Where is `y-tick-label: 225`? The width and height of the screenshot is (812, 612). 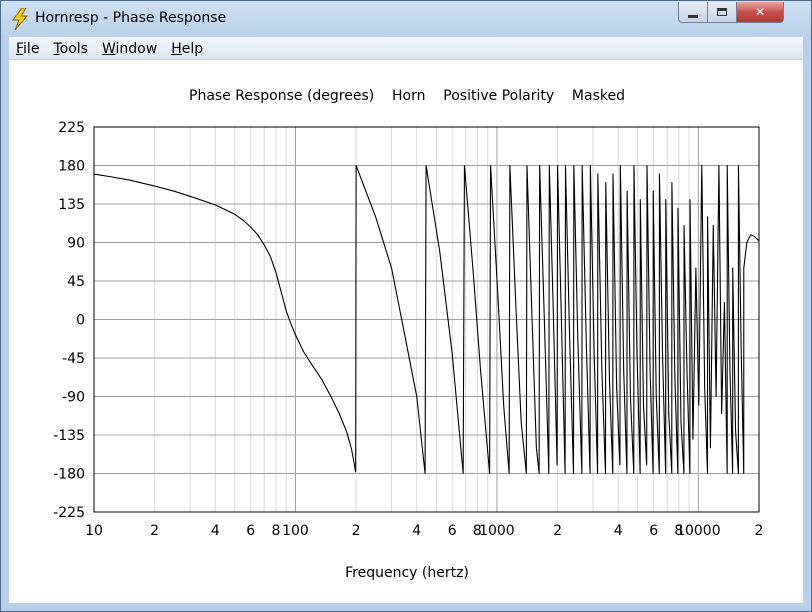
y-tick-label: 225 is located at coordinates (71, 128).